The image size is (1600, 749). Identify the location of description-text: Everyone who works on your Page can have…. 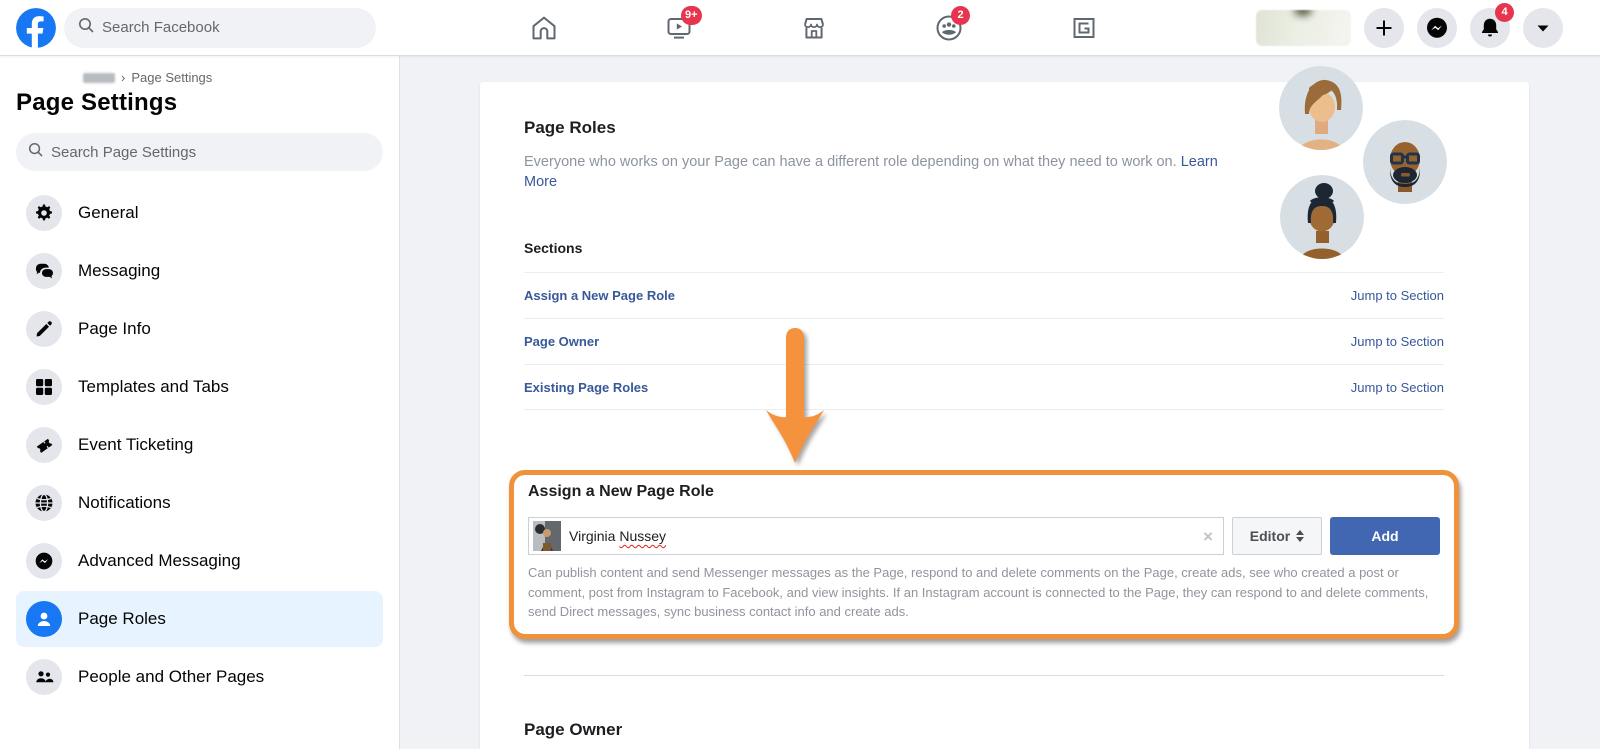
(850, 162).